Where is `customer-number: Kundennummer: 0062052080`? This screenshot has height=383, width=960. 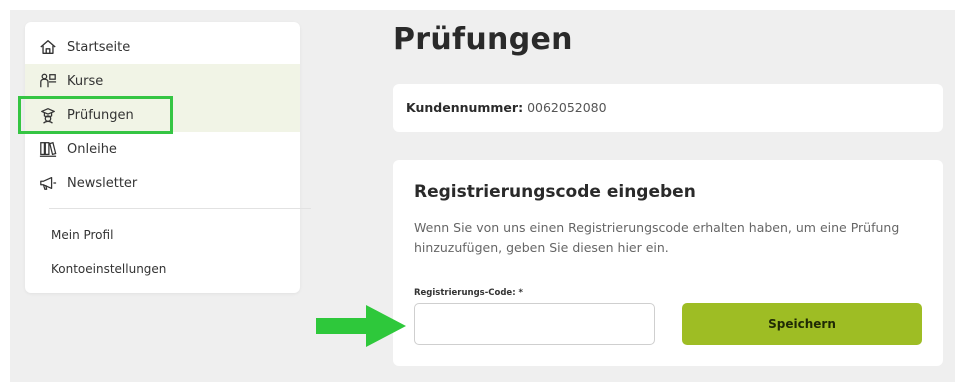
customer-number: Kundennummer: 0062052080 is located at coordinates (506, 107).